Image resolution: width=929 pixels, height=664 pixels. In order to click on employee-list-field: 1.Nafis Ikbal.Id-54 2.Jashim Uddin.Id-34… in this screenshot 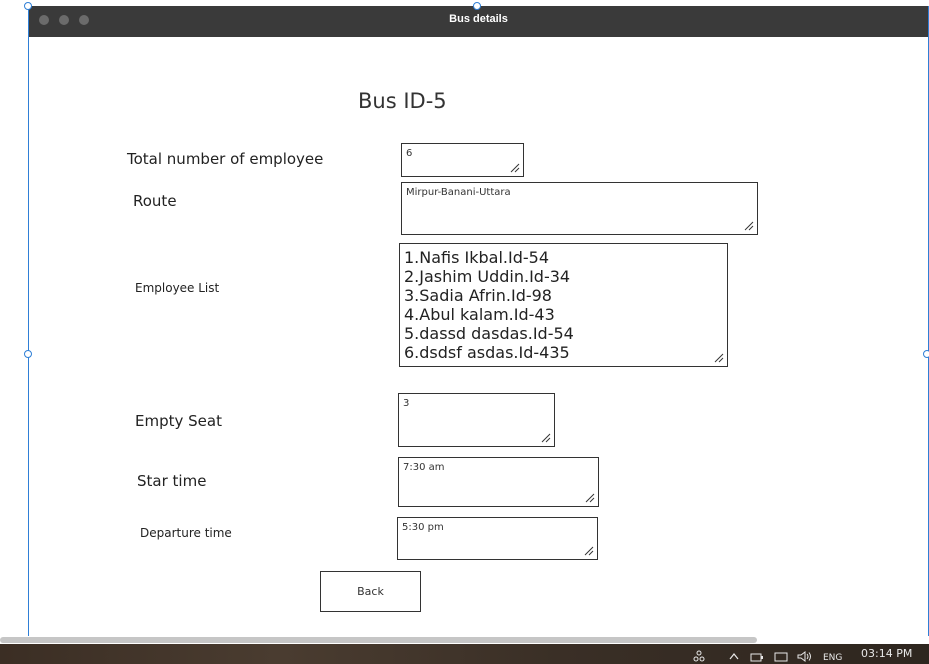, I will do `click(563, 305)`.